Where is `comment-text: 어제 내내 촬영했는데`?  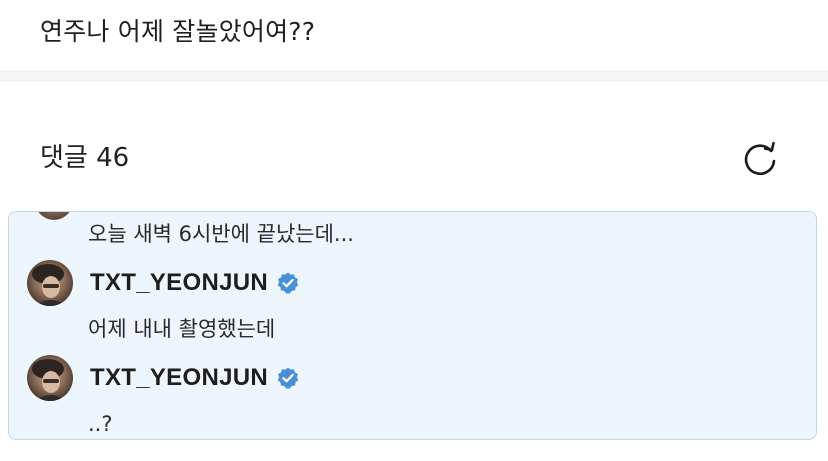 comment-text: 어제 내내 촬영했는데 is located at coordinates (182, 329).